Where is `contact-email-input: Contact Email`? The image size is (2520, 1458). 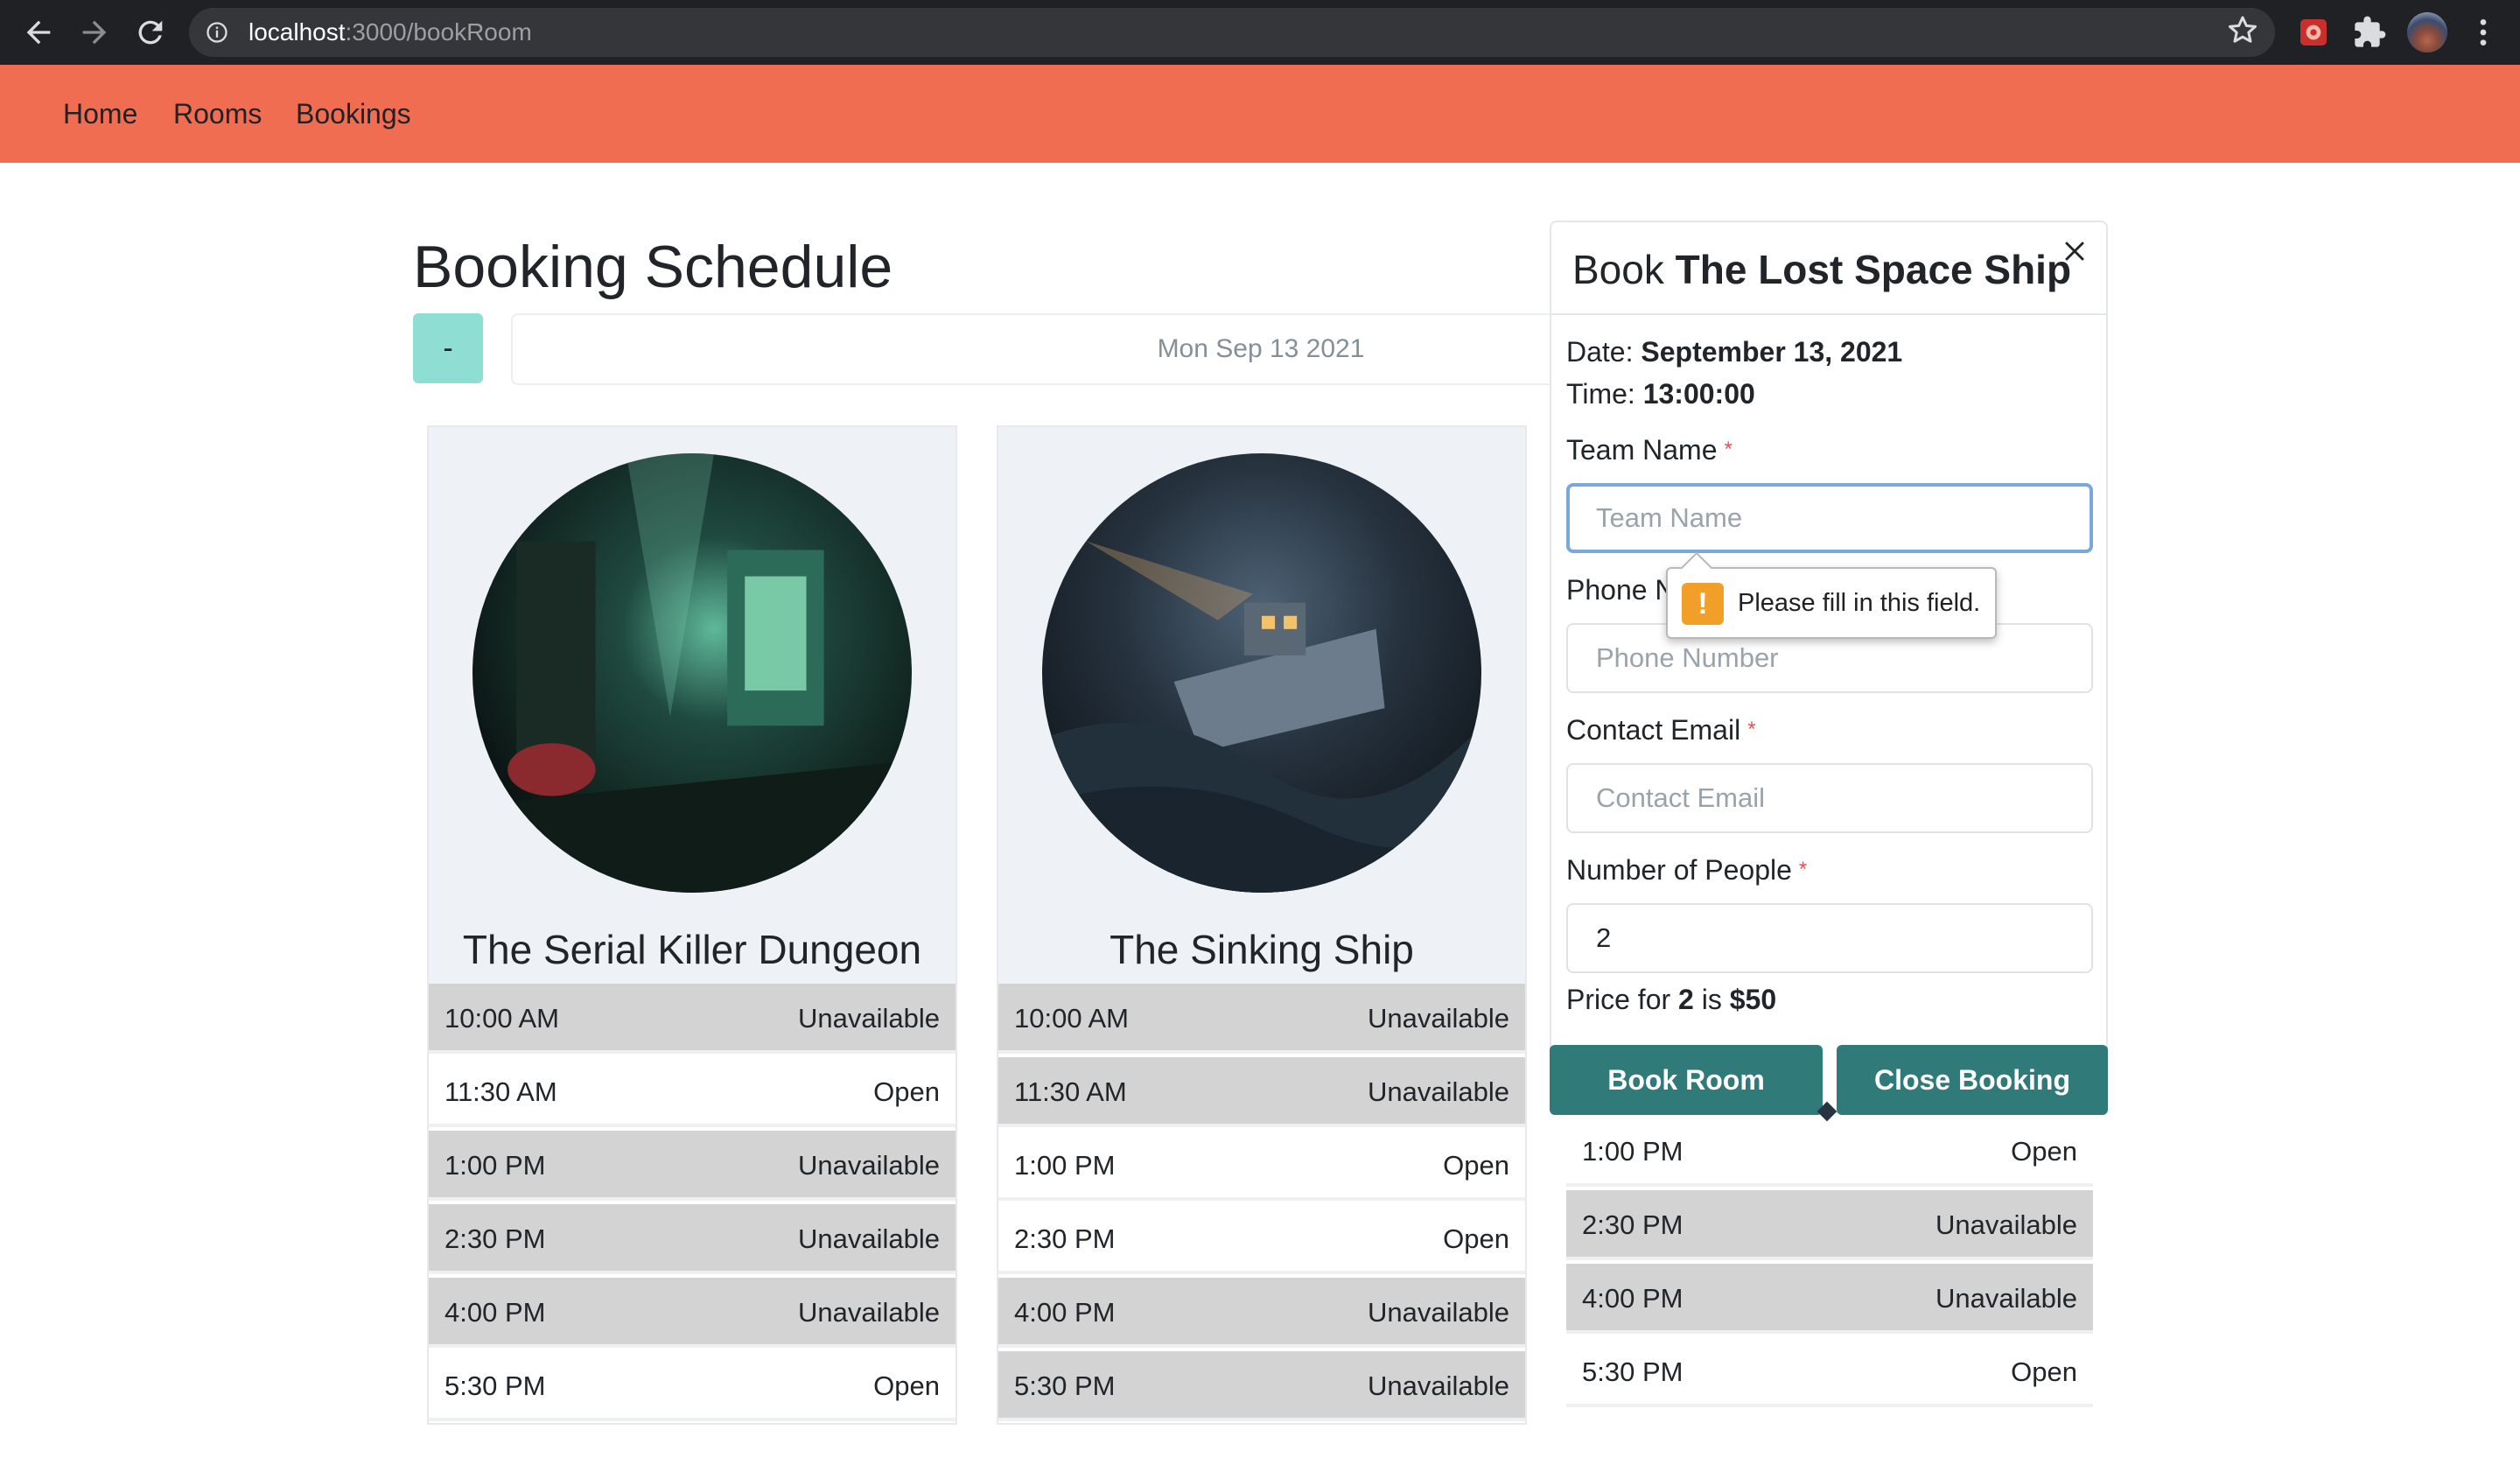
contact-email-input: Contact Email is located at coordinates (1829, 798).